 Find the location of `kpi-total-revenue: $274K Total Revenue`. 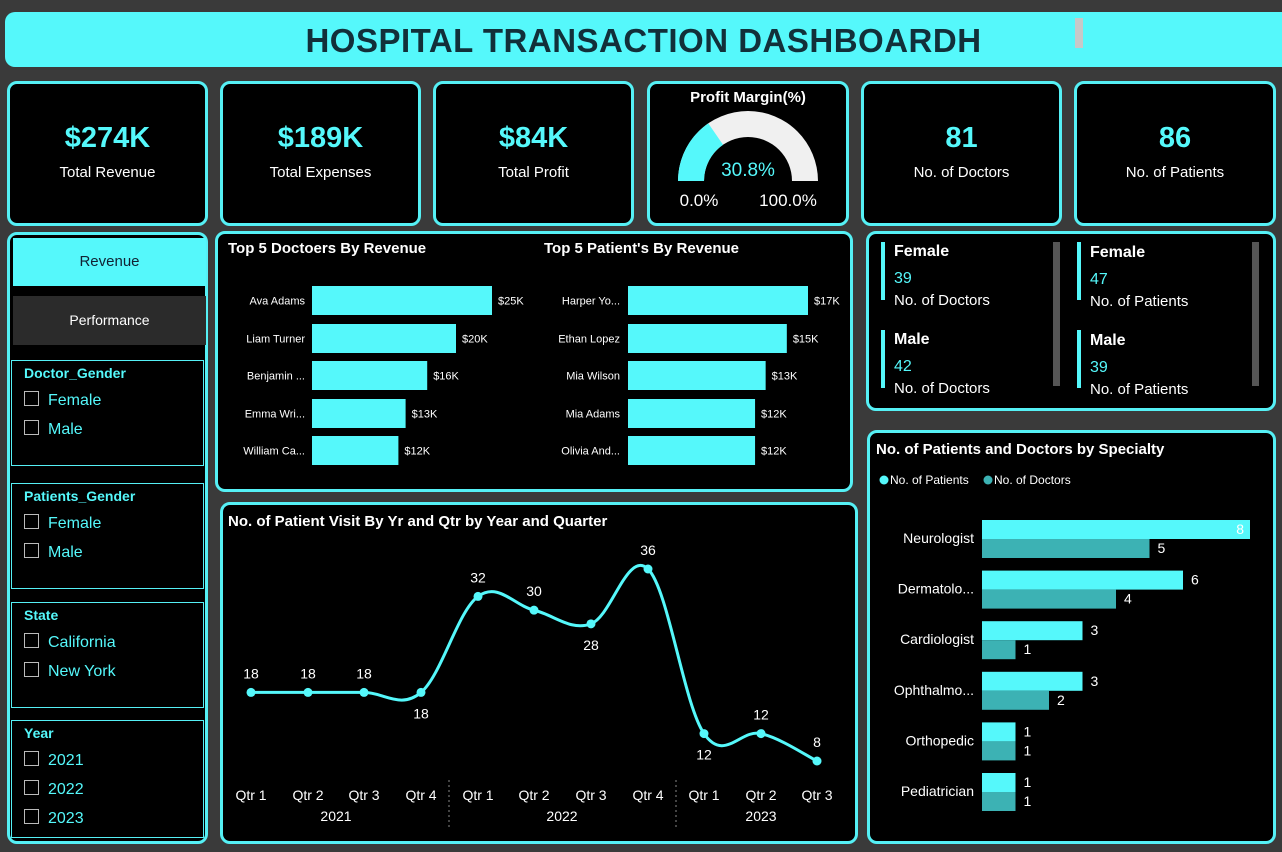

kpi-total-revenue: $274K Total Revenue is located at coordinates (107, 153).